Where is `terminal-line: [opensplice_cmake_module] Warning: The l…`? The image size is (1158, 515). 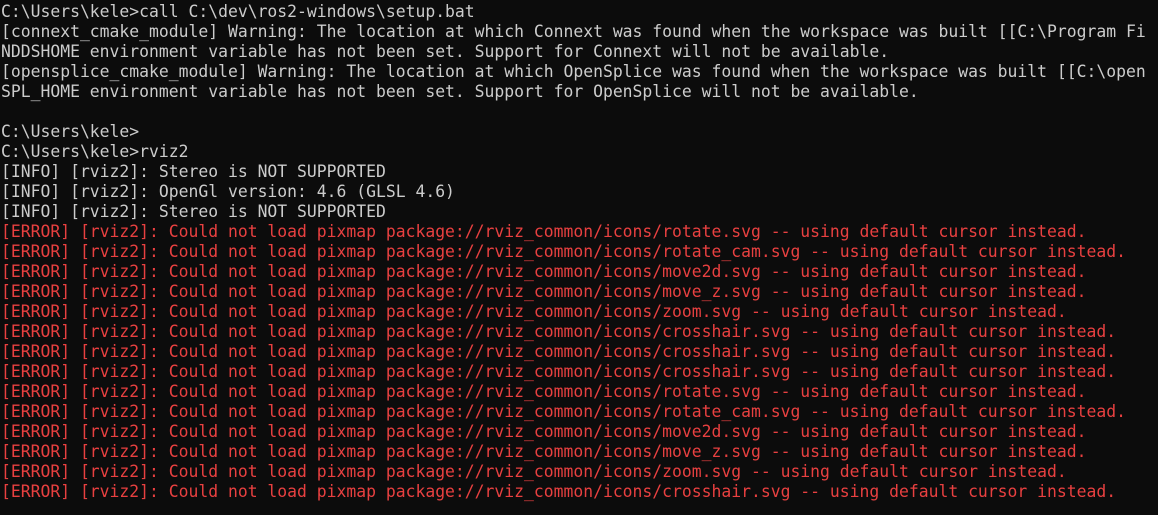 terminal-line: [opensplice_cmake_module] Warning: The l… is located at coordinates (573, 71).